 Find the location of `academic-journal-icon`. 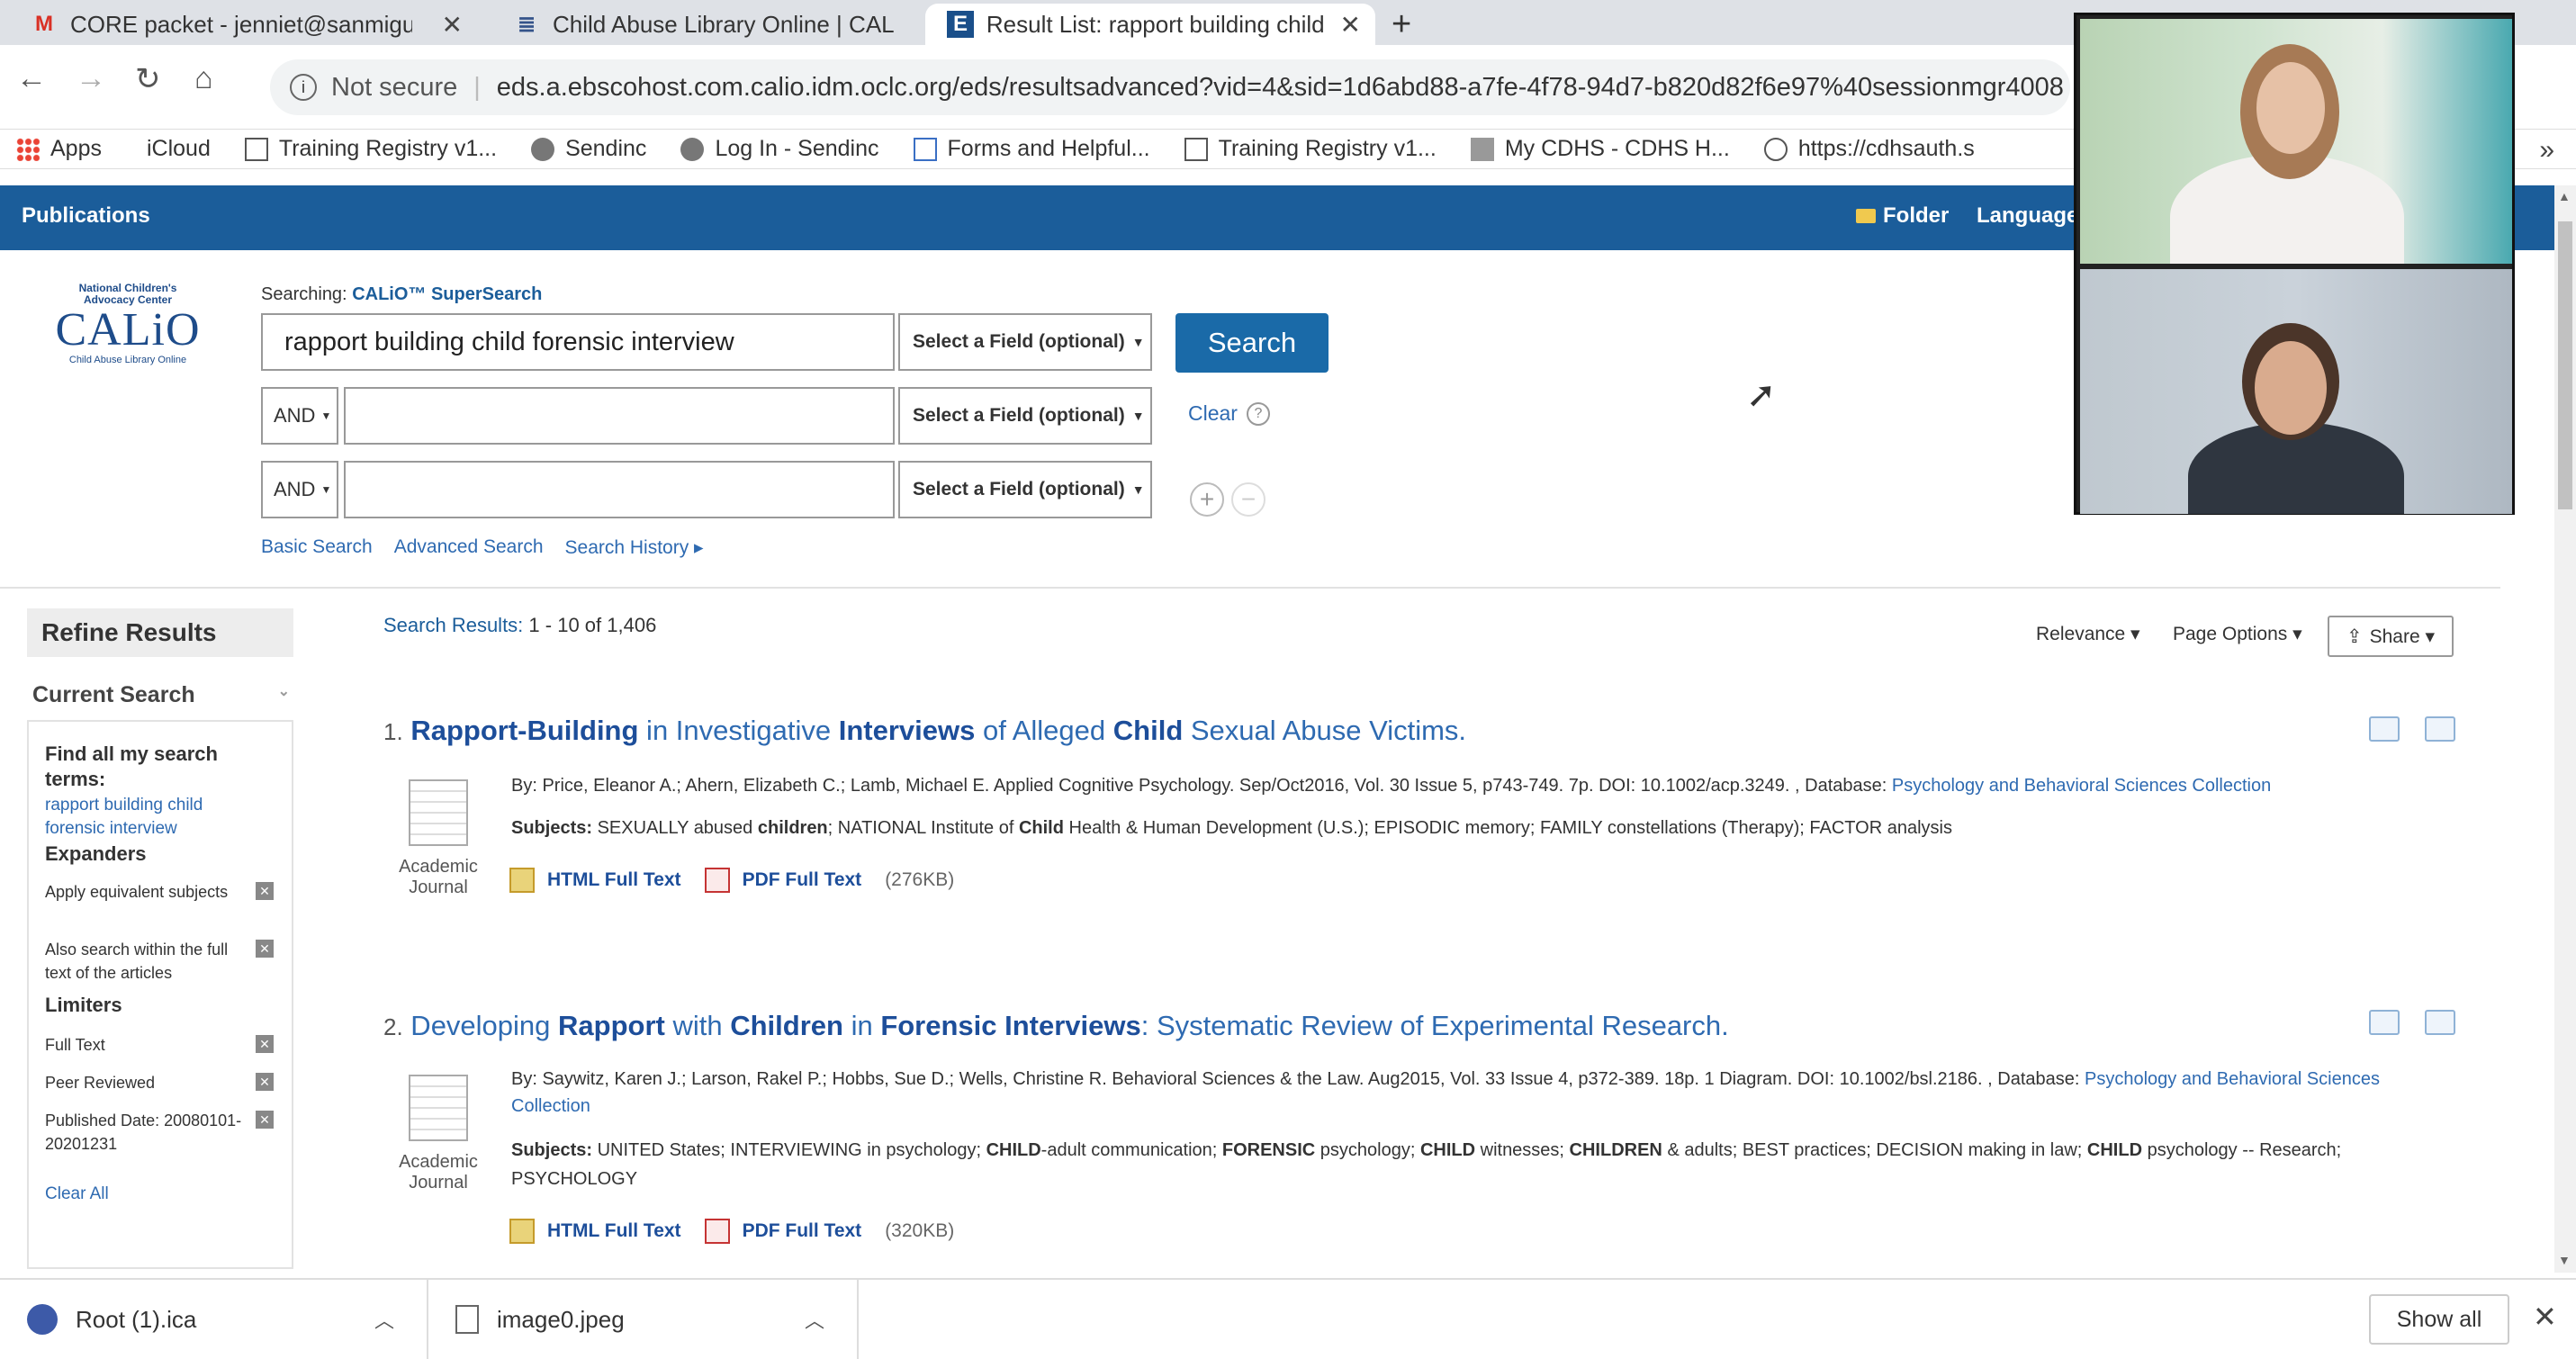

academic-journal-icon is located at coordinates (438, 1108).